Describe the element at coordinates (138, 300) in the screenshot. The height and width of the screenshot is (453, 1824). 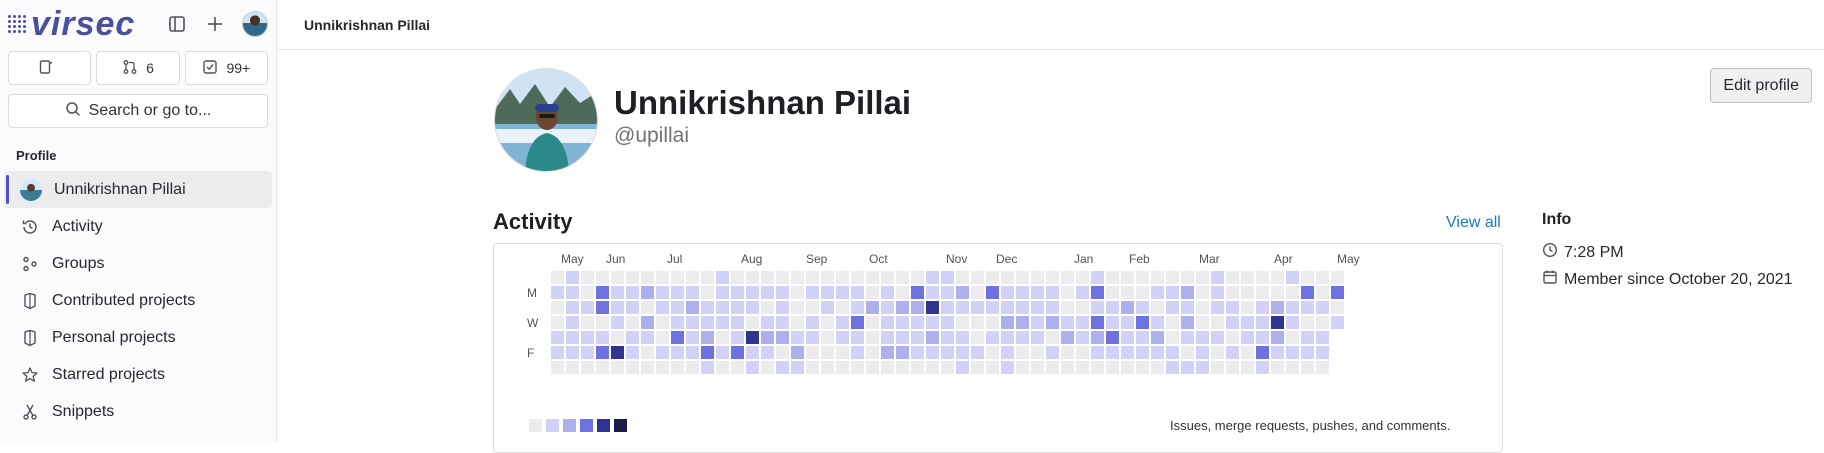
I see `sidebar-item-contributed-projects: Contributed projects` at that location.